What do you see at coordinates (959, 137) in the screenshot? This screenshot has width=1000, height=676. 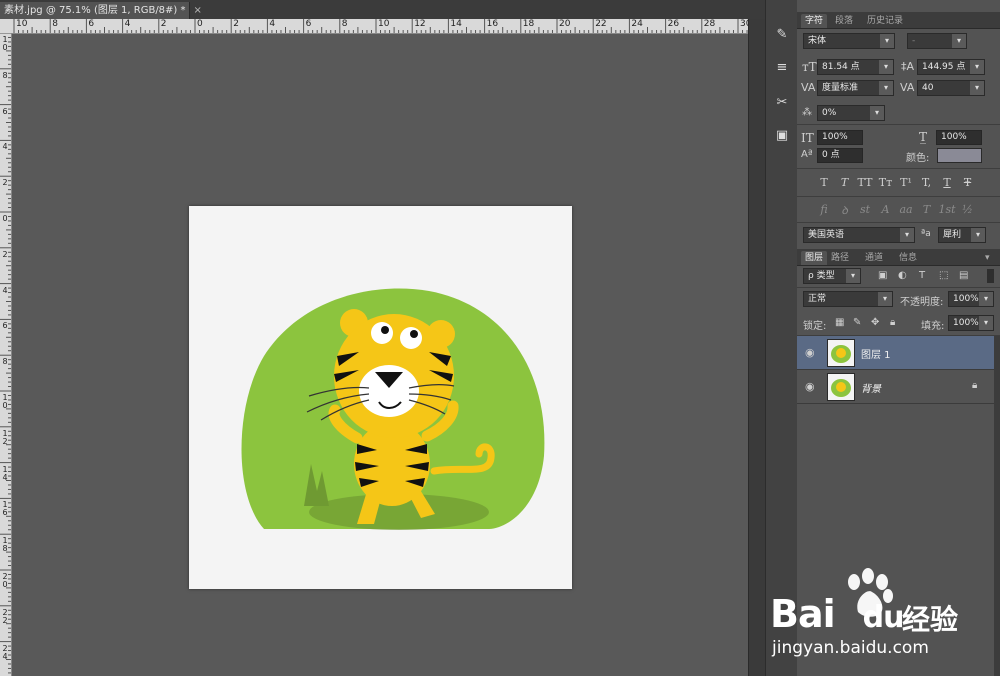 I see `horizontal-scale-field: 100%` at bounding box center [959, 137].